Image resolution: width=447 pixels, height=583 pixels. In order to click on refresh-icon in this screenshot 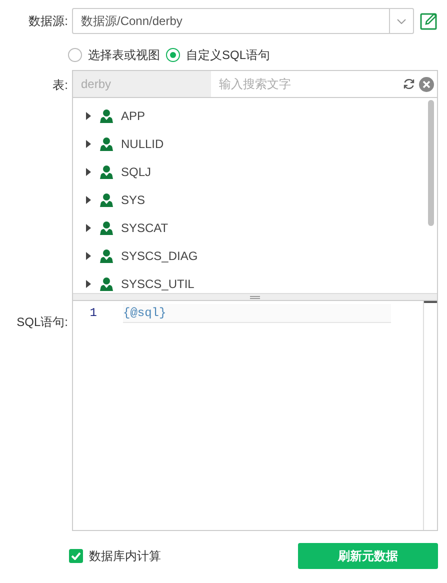, I will do `click(409, 84)`.